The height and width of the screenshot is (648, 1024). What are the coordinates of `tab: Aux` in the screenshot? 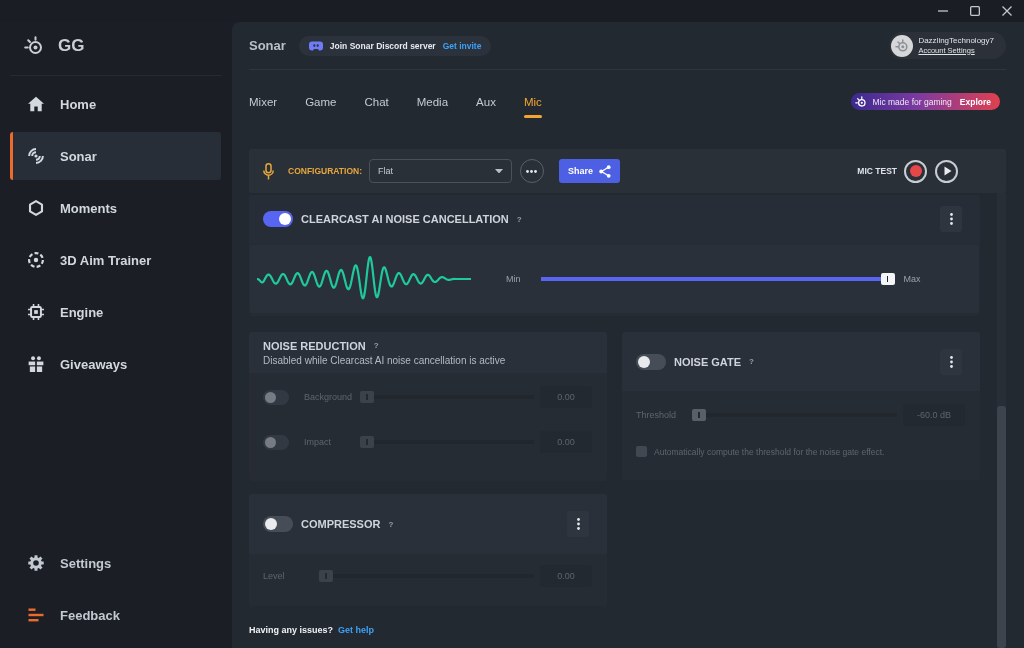 It's located at (486, 106).